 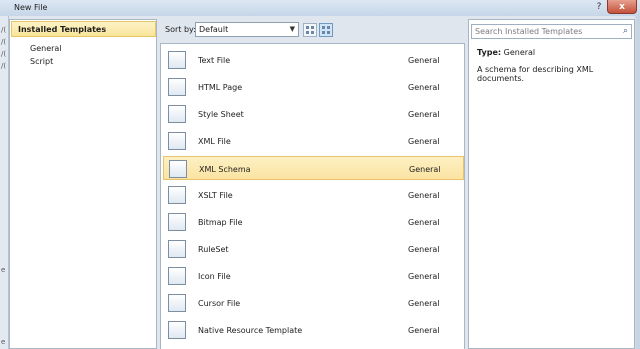 What do you see at coordinates (31, 7) in the screenshot?
I see `window-title: New File` at bounding box center [31, 7].